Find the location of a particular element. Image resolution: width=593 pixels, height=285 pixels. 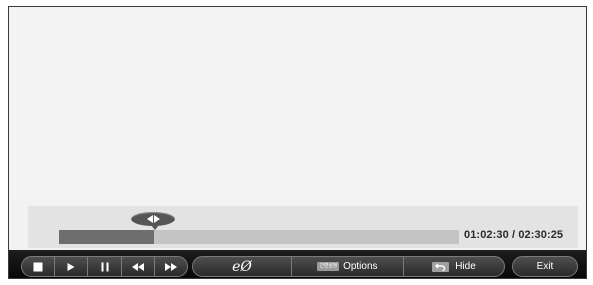

progress-bar is located at coordinates (259, 237).